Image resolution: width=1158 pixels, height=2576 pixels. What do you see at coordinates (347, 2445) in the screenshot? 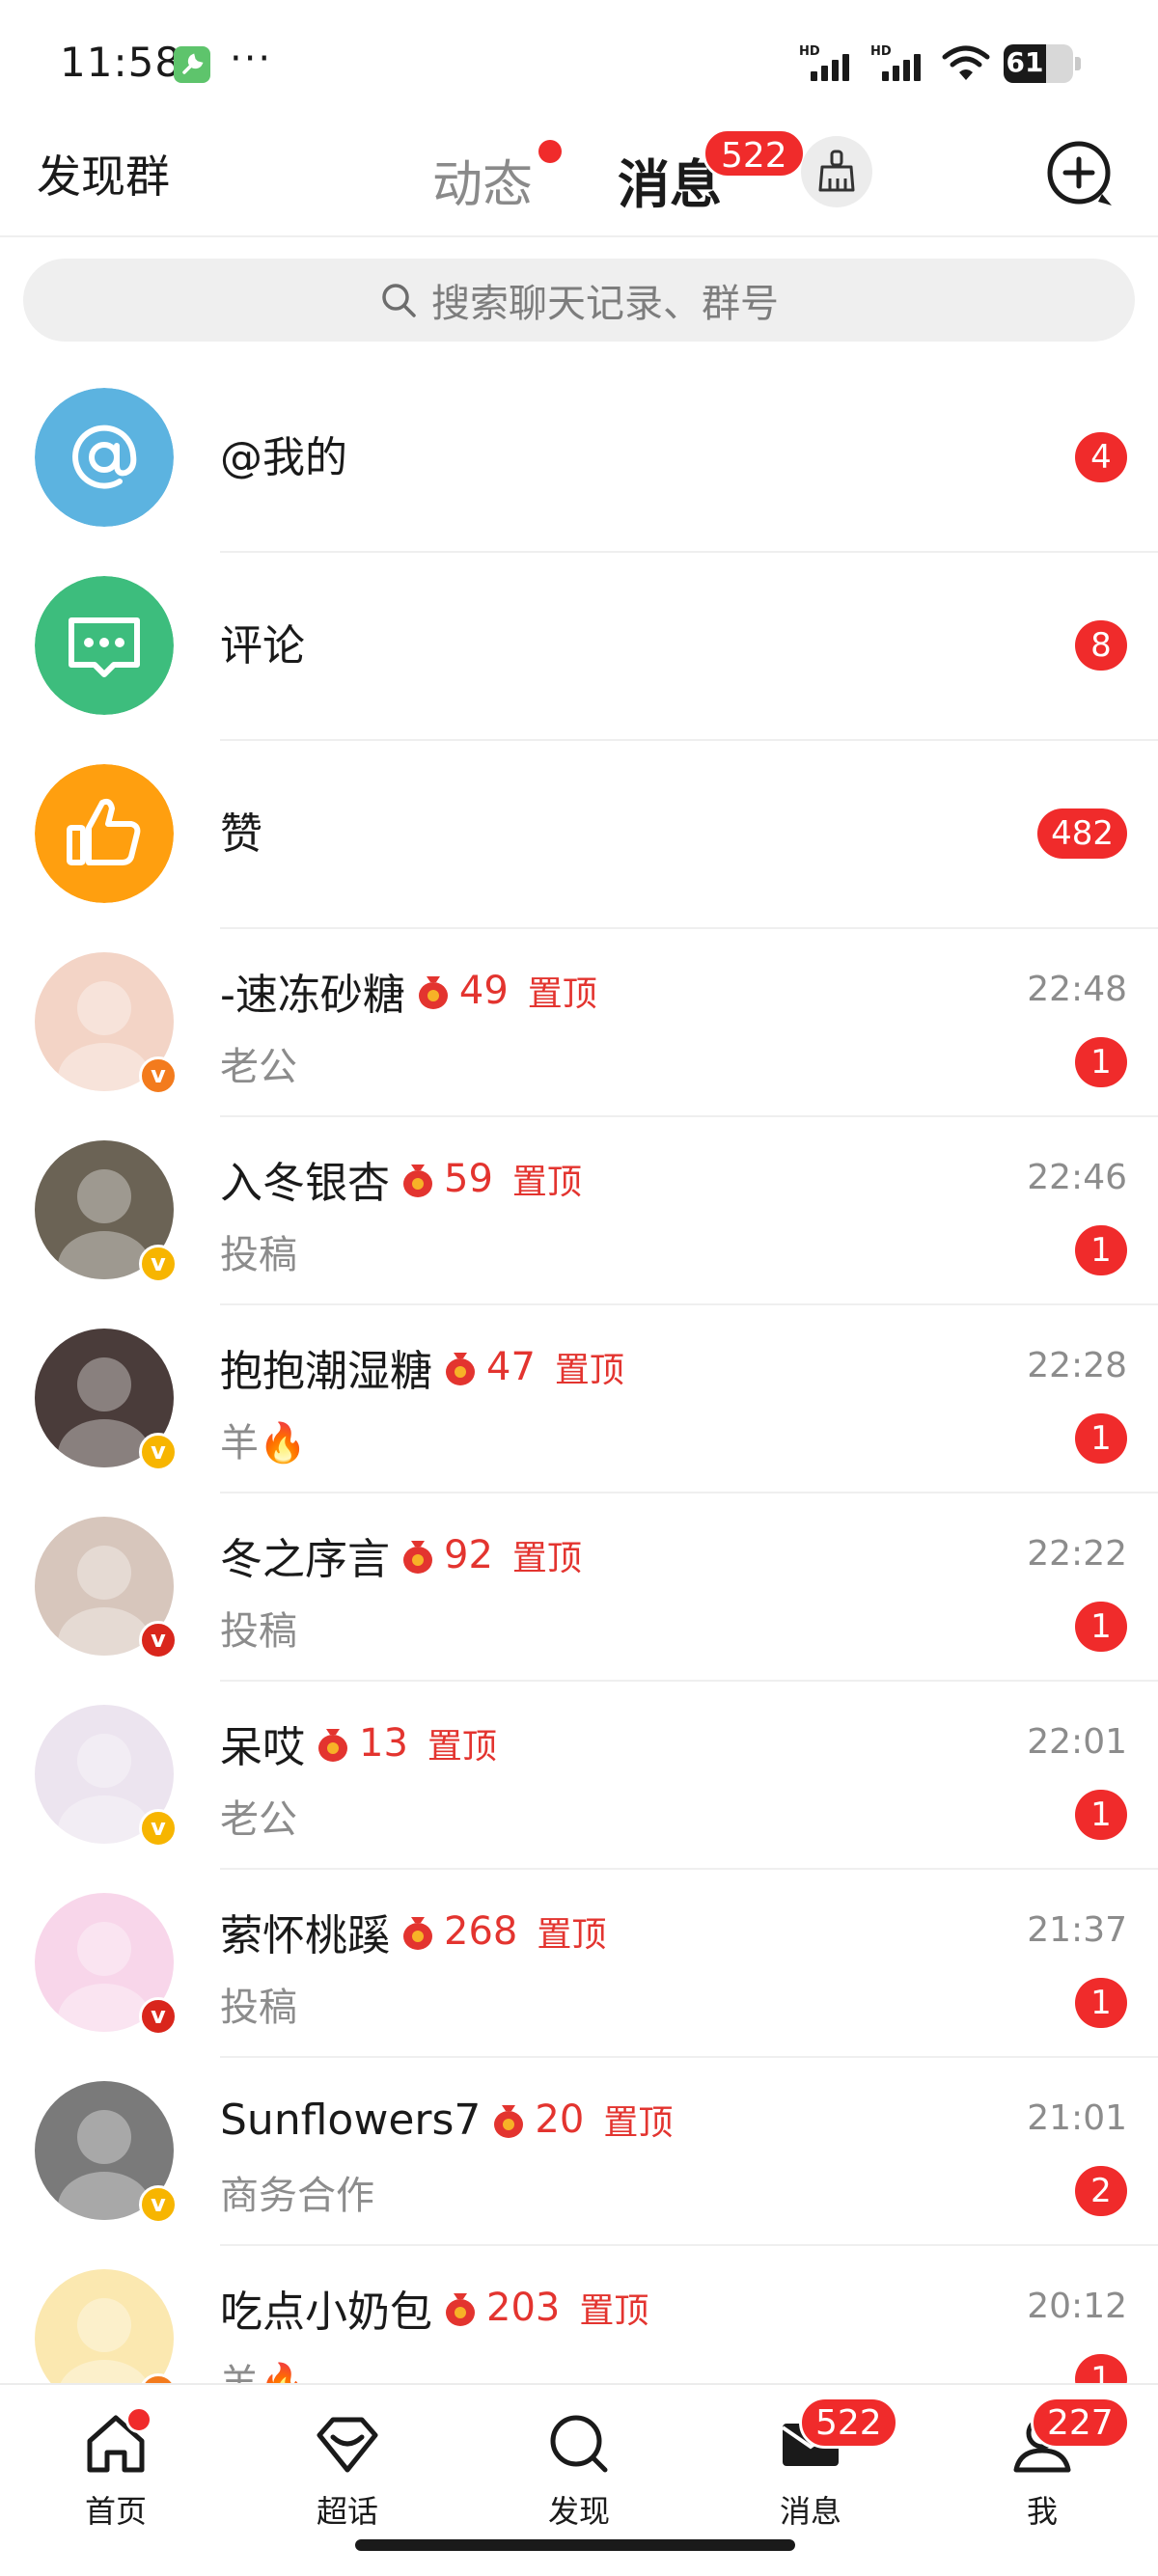
I see `diamond-icon` at bounding box center [347, 2445].